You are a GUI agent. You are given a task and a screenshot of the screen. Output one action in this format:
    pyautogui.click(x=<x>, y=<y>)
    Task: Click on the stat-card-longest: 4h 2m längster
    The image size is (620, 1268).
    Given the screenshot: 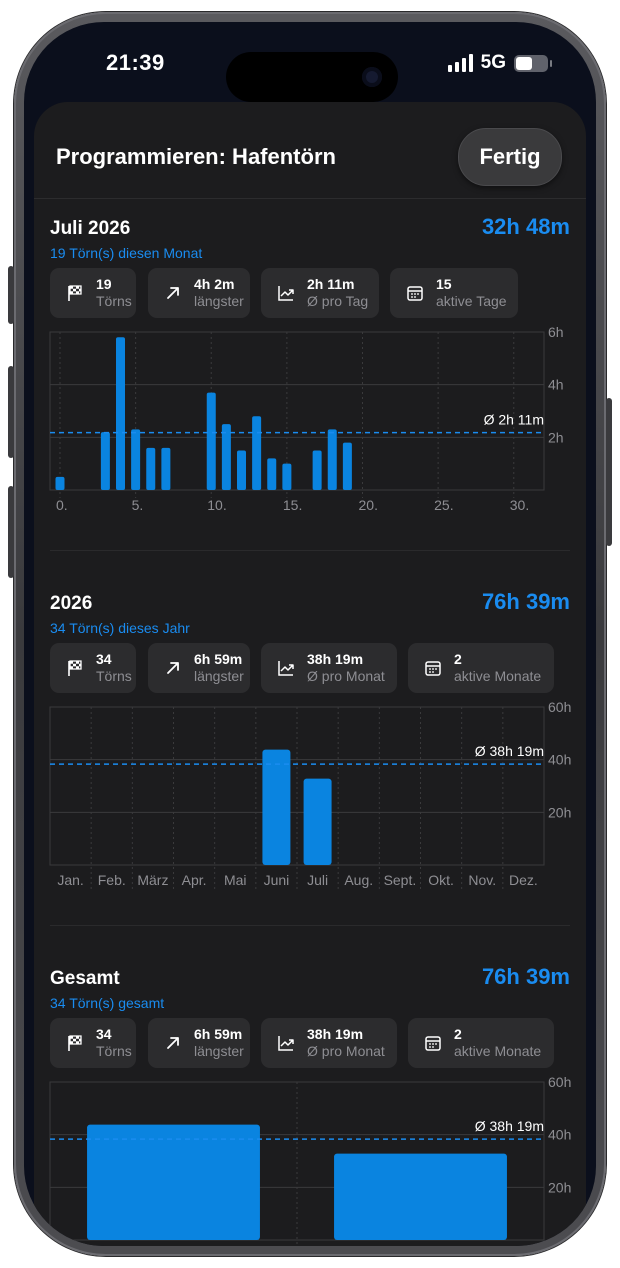 What is the action you would take?
    pyautogui.click(x=199, y=293)
    